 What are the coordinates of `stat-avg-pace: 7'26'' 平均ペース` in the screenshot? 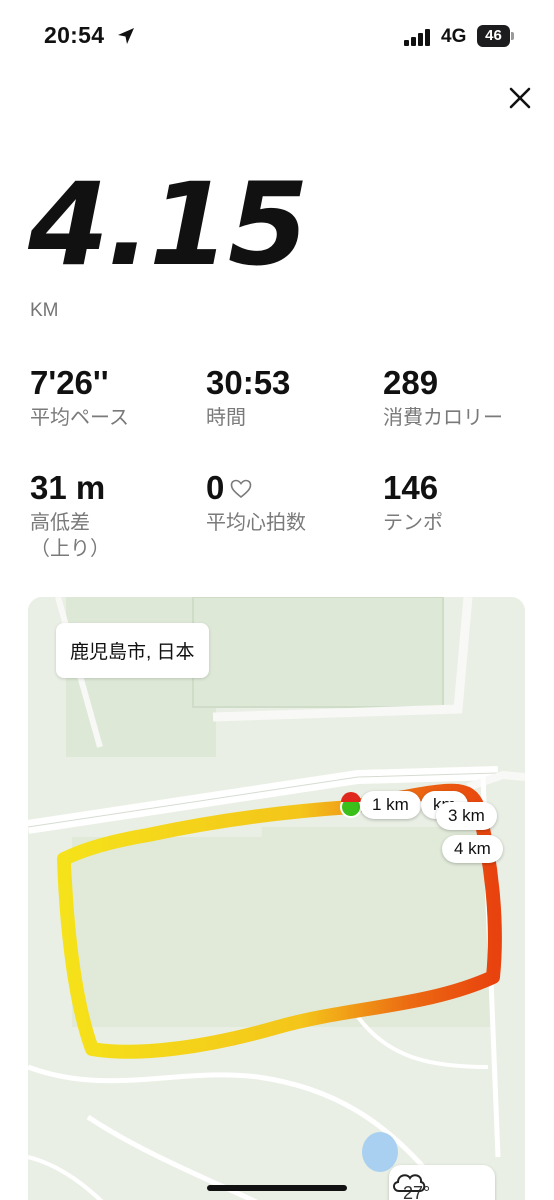 It's located at (79, 398).